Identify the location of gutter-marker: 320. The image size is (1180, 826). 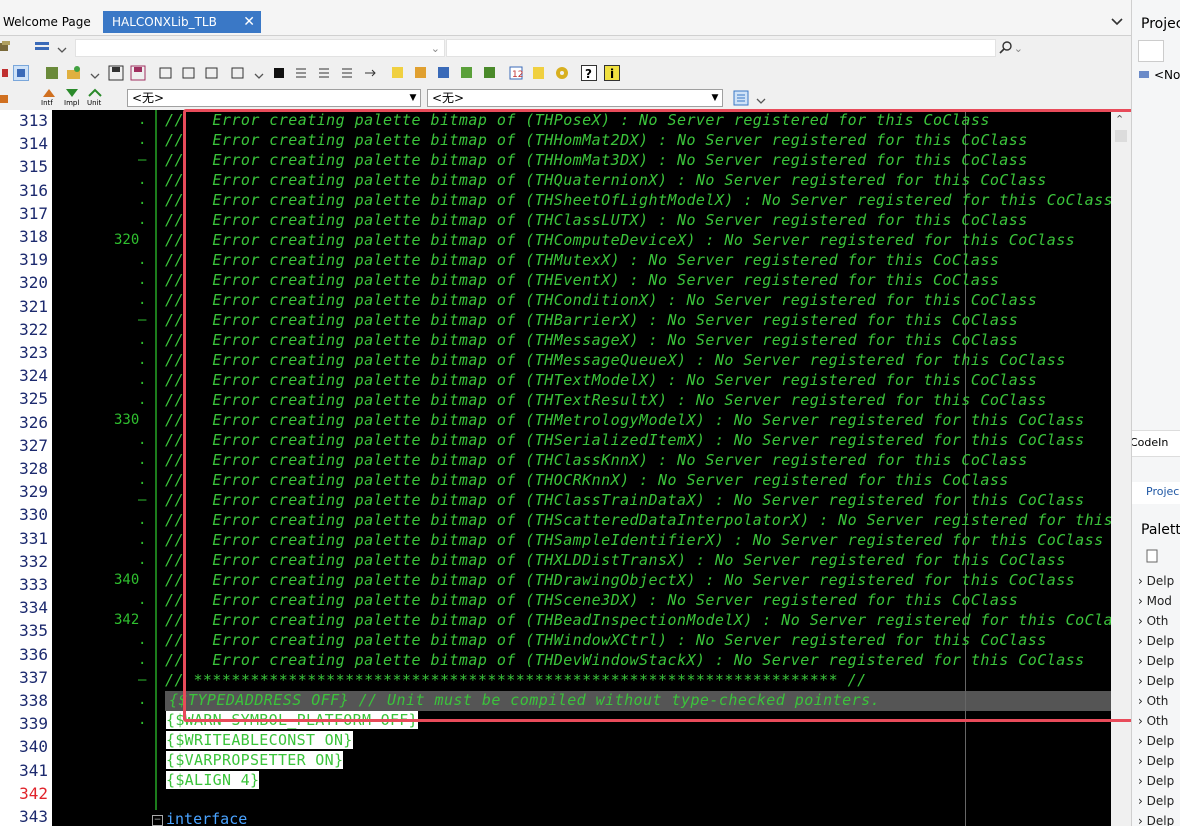
(127, 240).